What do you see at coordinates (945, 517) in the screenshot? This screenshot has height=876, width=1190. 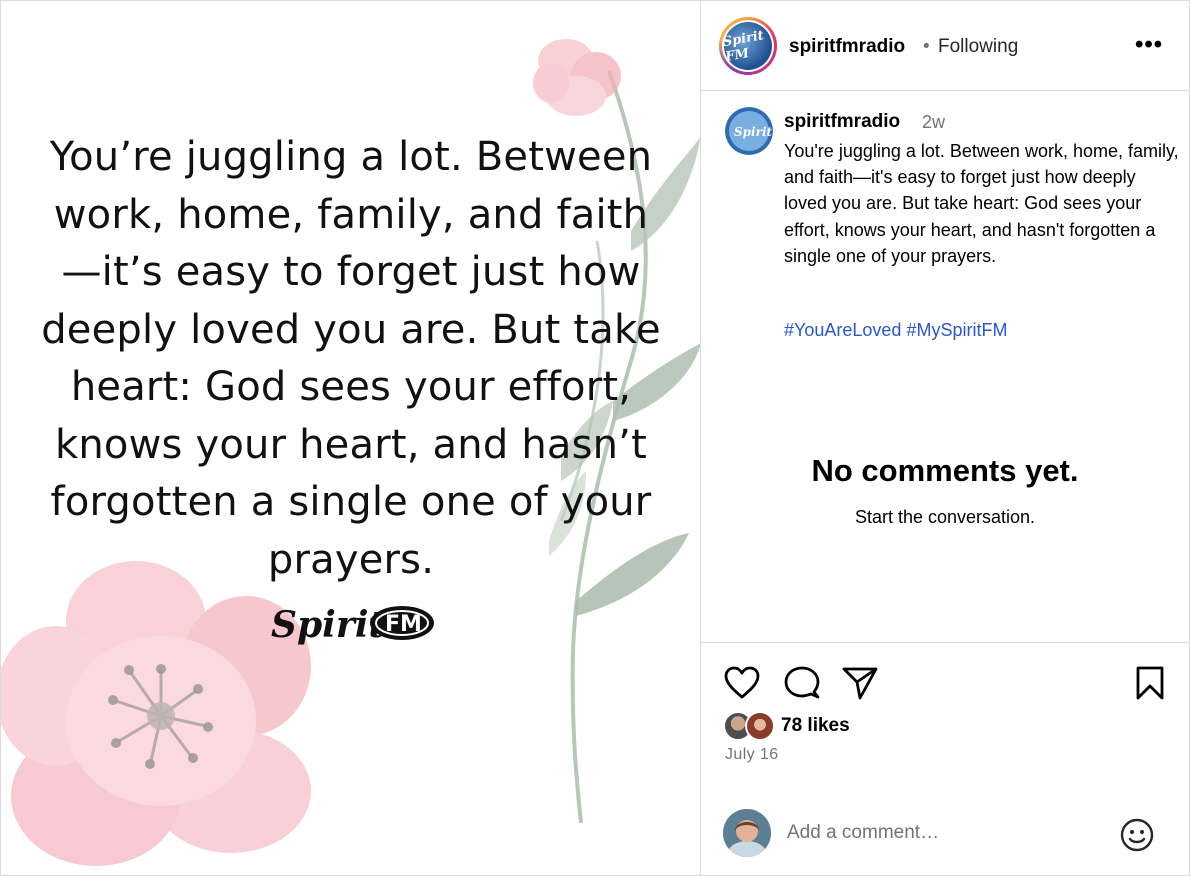 I see `no-comments-subtitle: Start the conversation.` at bounding box center [945, 517].